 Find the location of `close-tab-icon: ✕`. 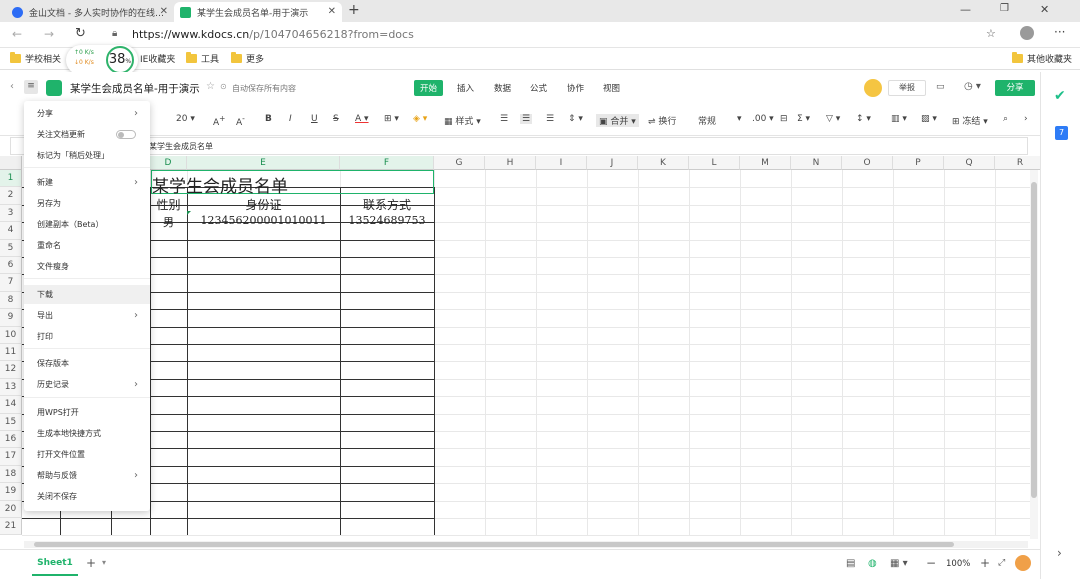

close-tab-icon: ✕ is located at coordinates (332, 11).